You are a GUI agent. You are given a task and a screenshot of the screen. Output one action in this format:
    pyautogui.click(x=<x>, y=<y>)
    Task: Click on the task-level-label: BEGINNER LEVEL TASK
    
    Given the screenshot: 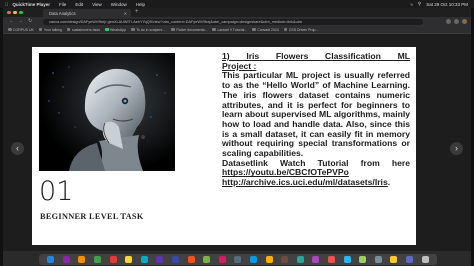 What is the action you would take?
    pyautogui.click(x=92, y=216)
    